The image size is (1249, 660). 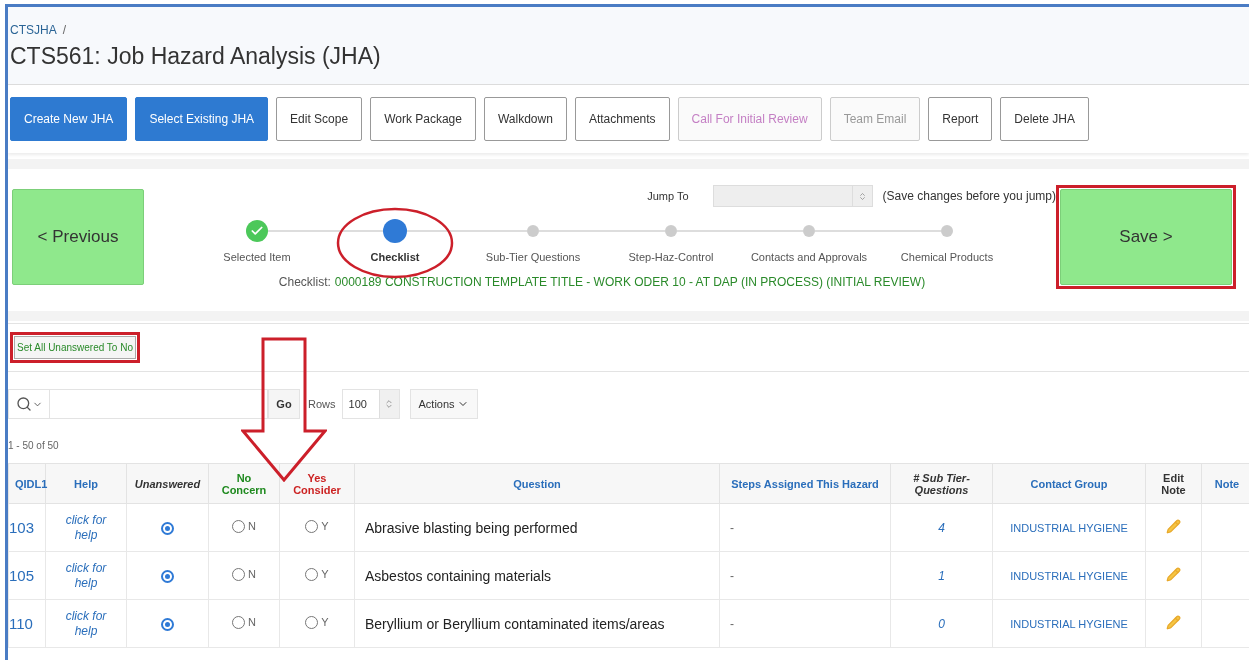 I want to click on toolbar-button: Create New JHA, so click(x=69, y=119).